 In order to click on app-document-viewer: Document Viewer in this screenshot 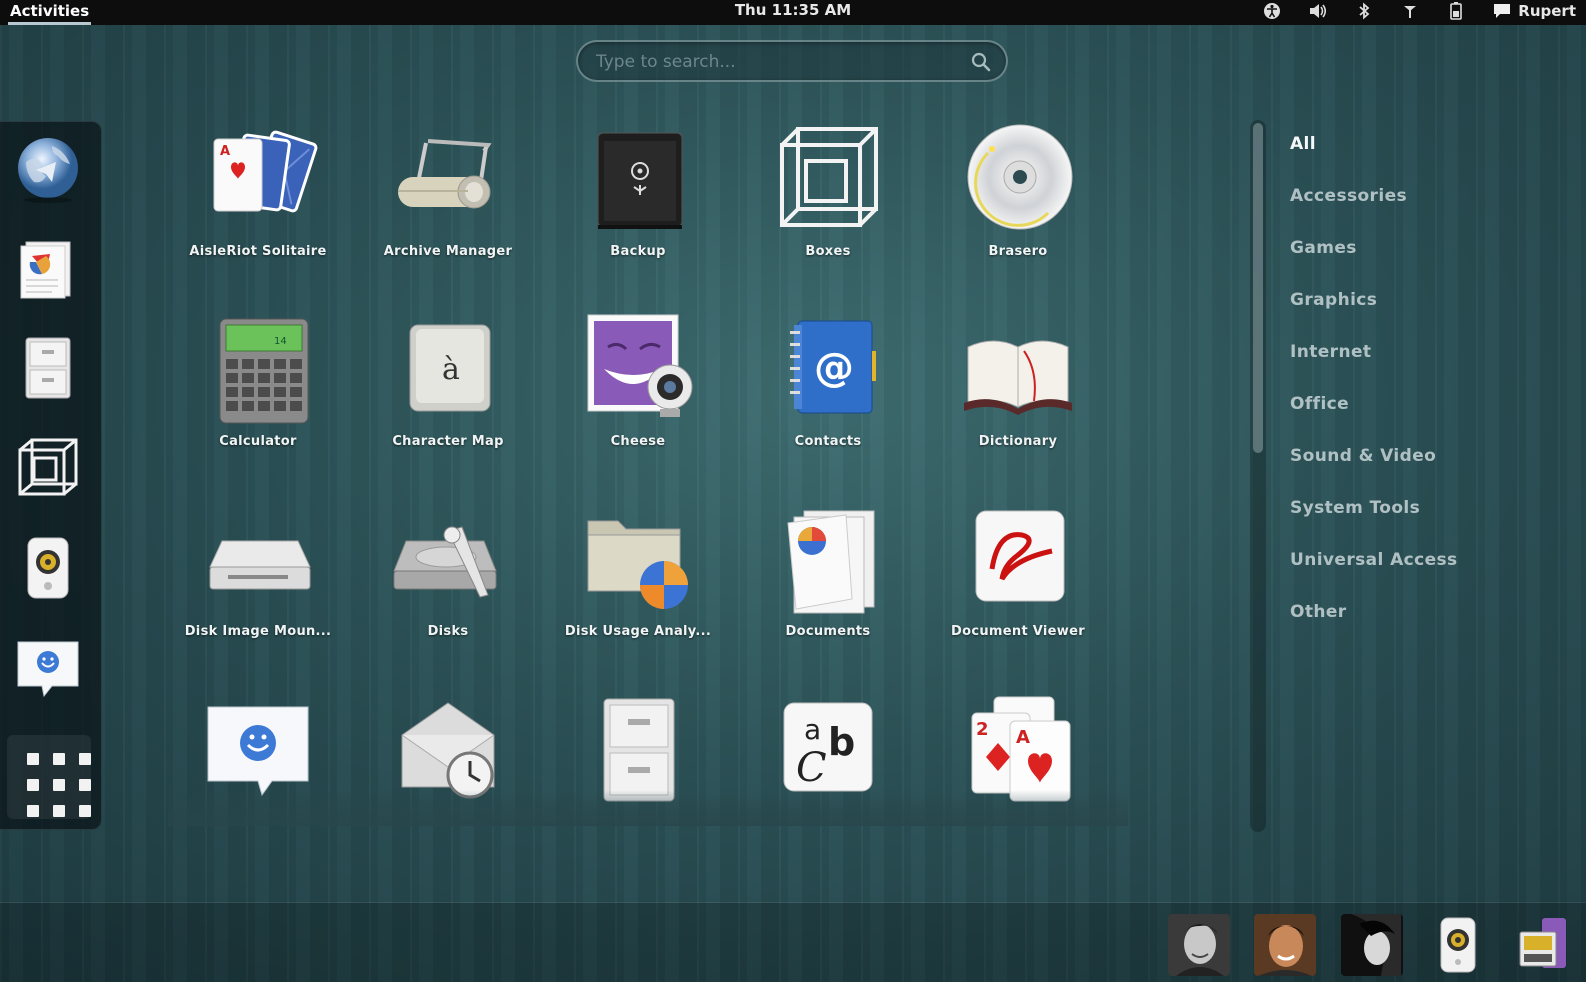, I will do `click(1018, 584)`.